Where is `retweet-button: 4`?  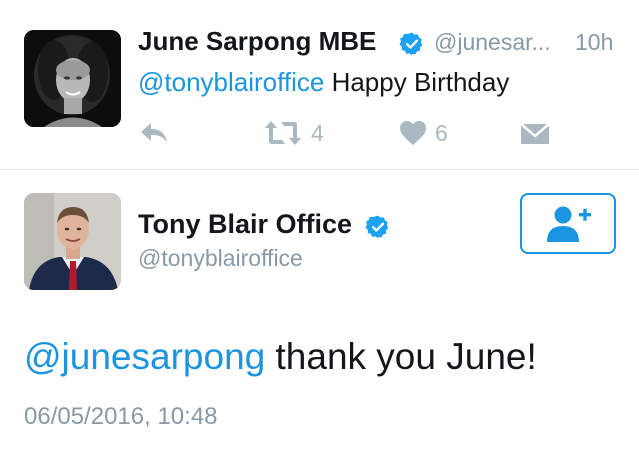 retweet-button: 4 is located at coordinates (293, 133).